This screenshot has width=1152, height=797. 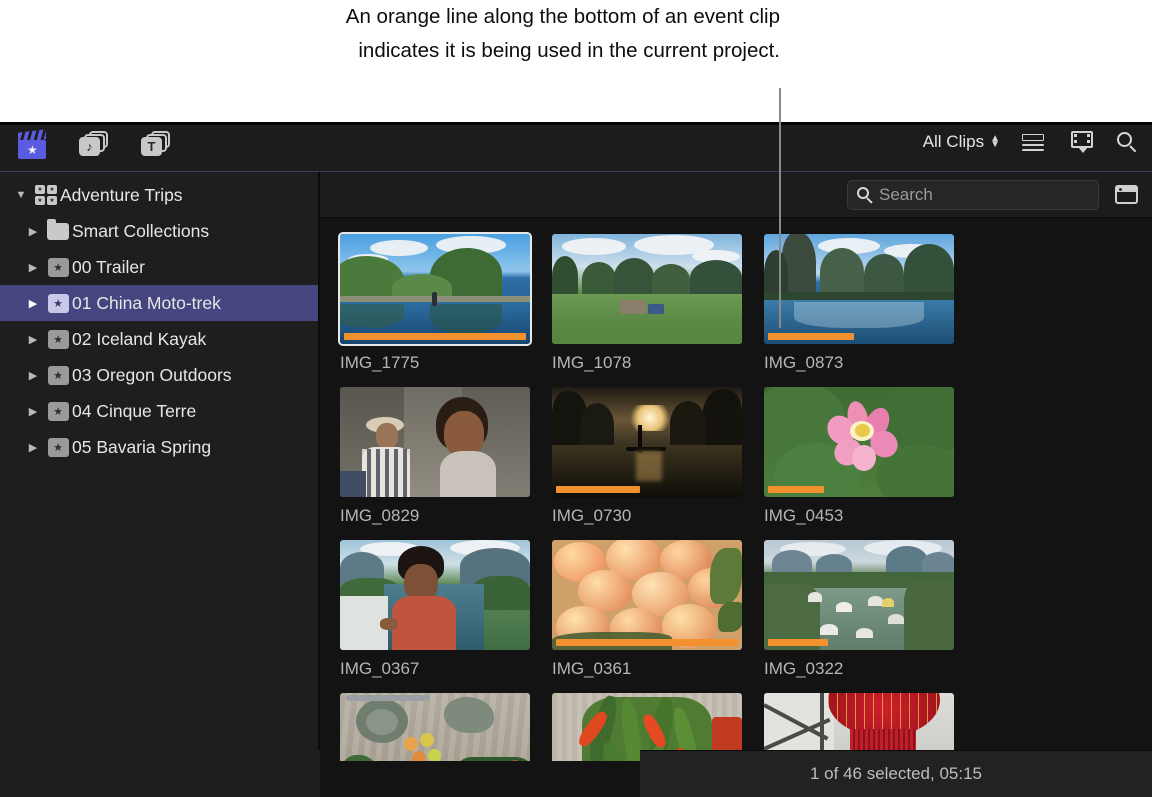 What do you see at coordinates (746, 456) in the screenshot?
I see `clip-row: IMG_0829 IMG_0730 IMG_0453` at bounding box center [746, 456].